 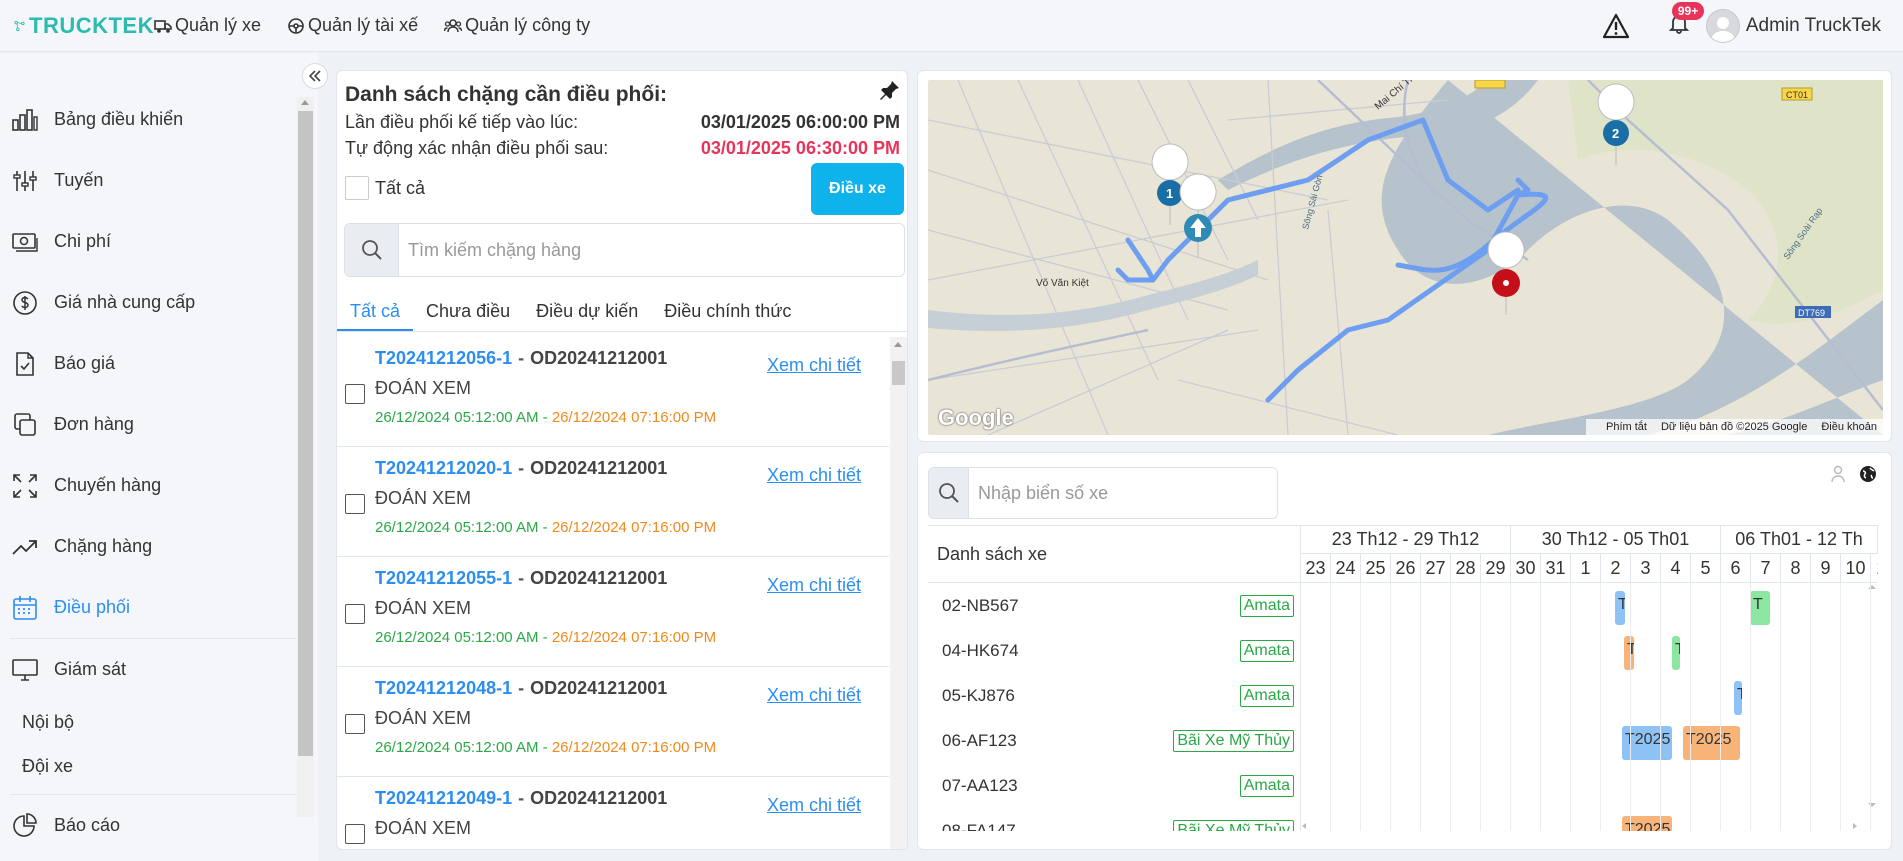 What do you see at coordinates (1849, 427) in the screenshot?
I see `map-terms-link: Điều khoản` at bounding box center [1849, 427].